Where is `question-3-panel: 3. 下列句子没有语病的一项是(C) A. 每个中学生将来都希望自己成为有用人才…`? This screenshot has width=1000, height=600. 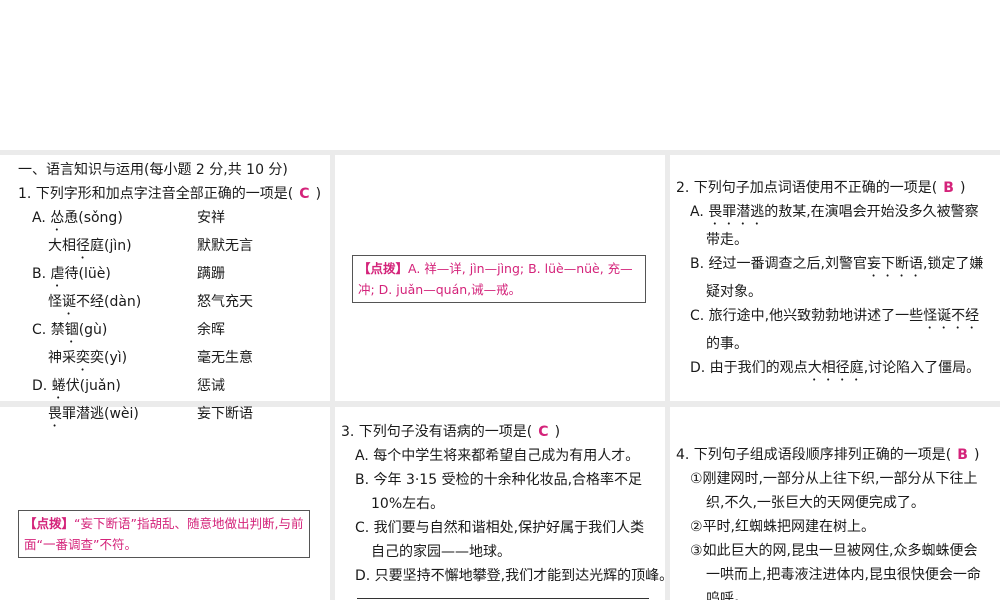 question-3-panel: 3. 下列句子没有语病的一项是(C) A. 每个中学生将来都希望自己成为有用人才… is located at coordinates (503, 504).